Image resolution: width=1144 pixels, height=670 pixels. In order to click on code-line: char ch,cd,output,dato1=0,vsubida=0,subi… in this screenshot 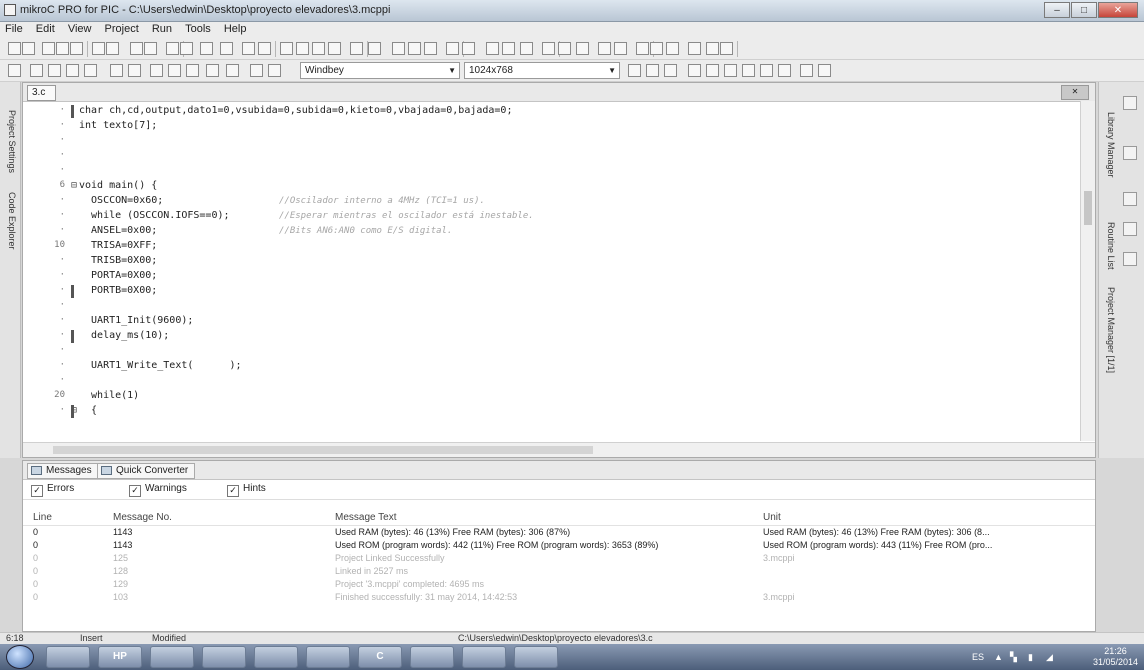, I will do `click(295, 112)`.